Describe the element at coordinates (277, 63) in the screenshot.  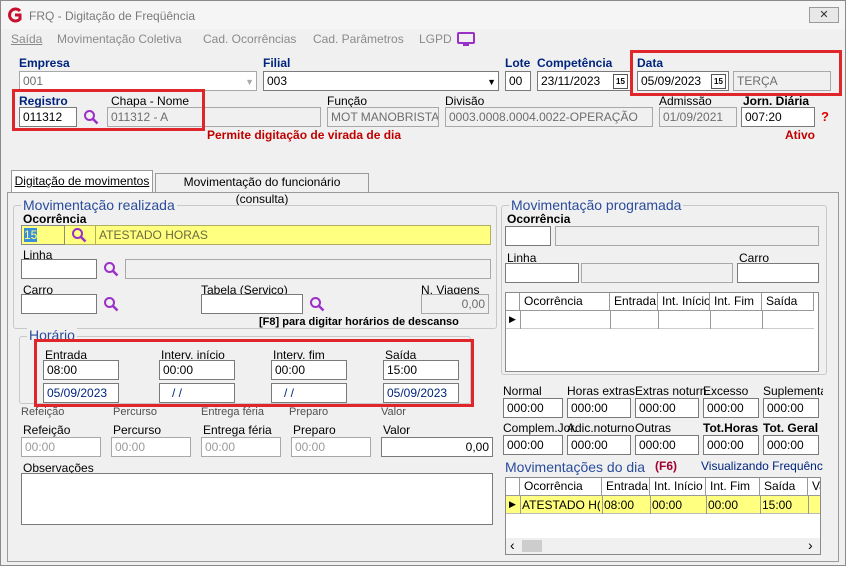
I see `filial-label: Filial` at that location.